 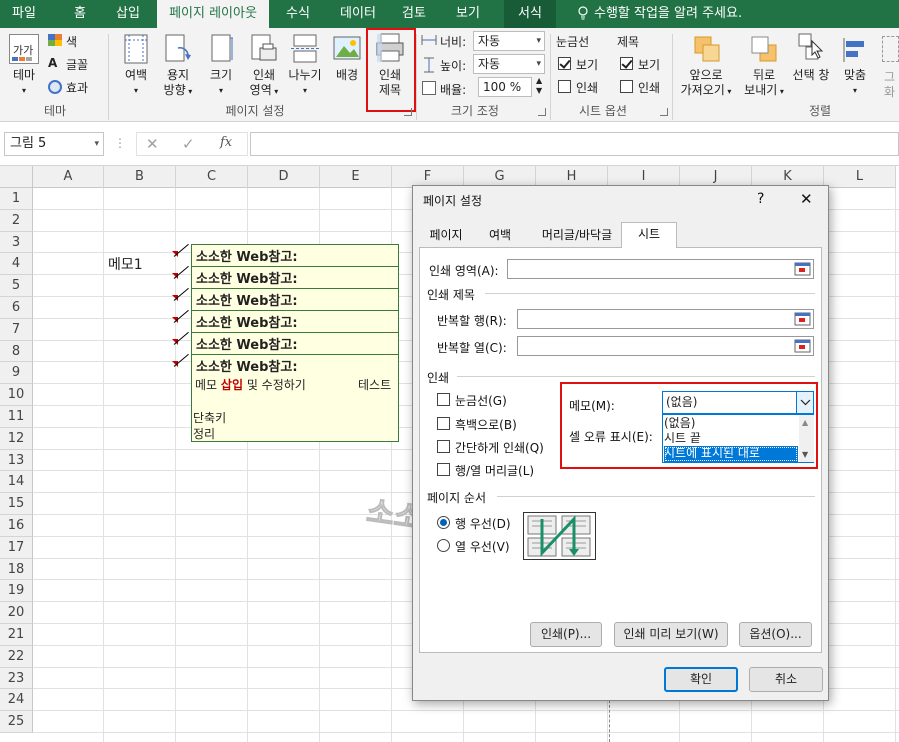 I want to click on row-header-9: 9, so click(x=16, y=373).